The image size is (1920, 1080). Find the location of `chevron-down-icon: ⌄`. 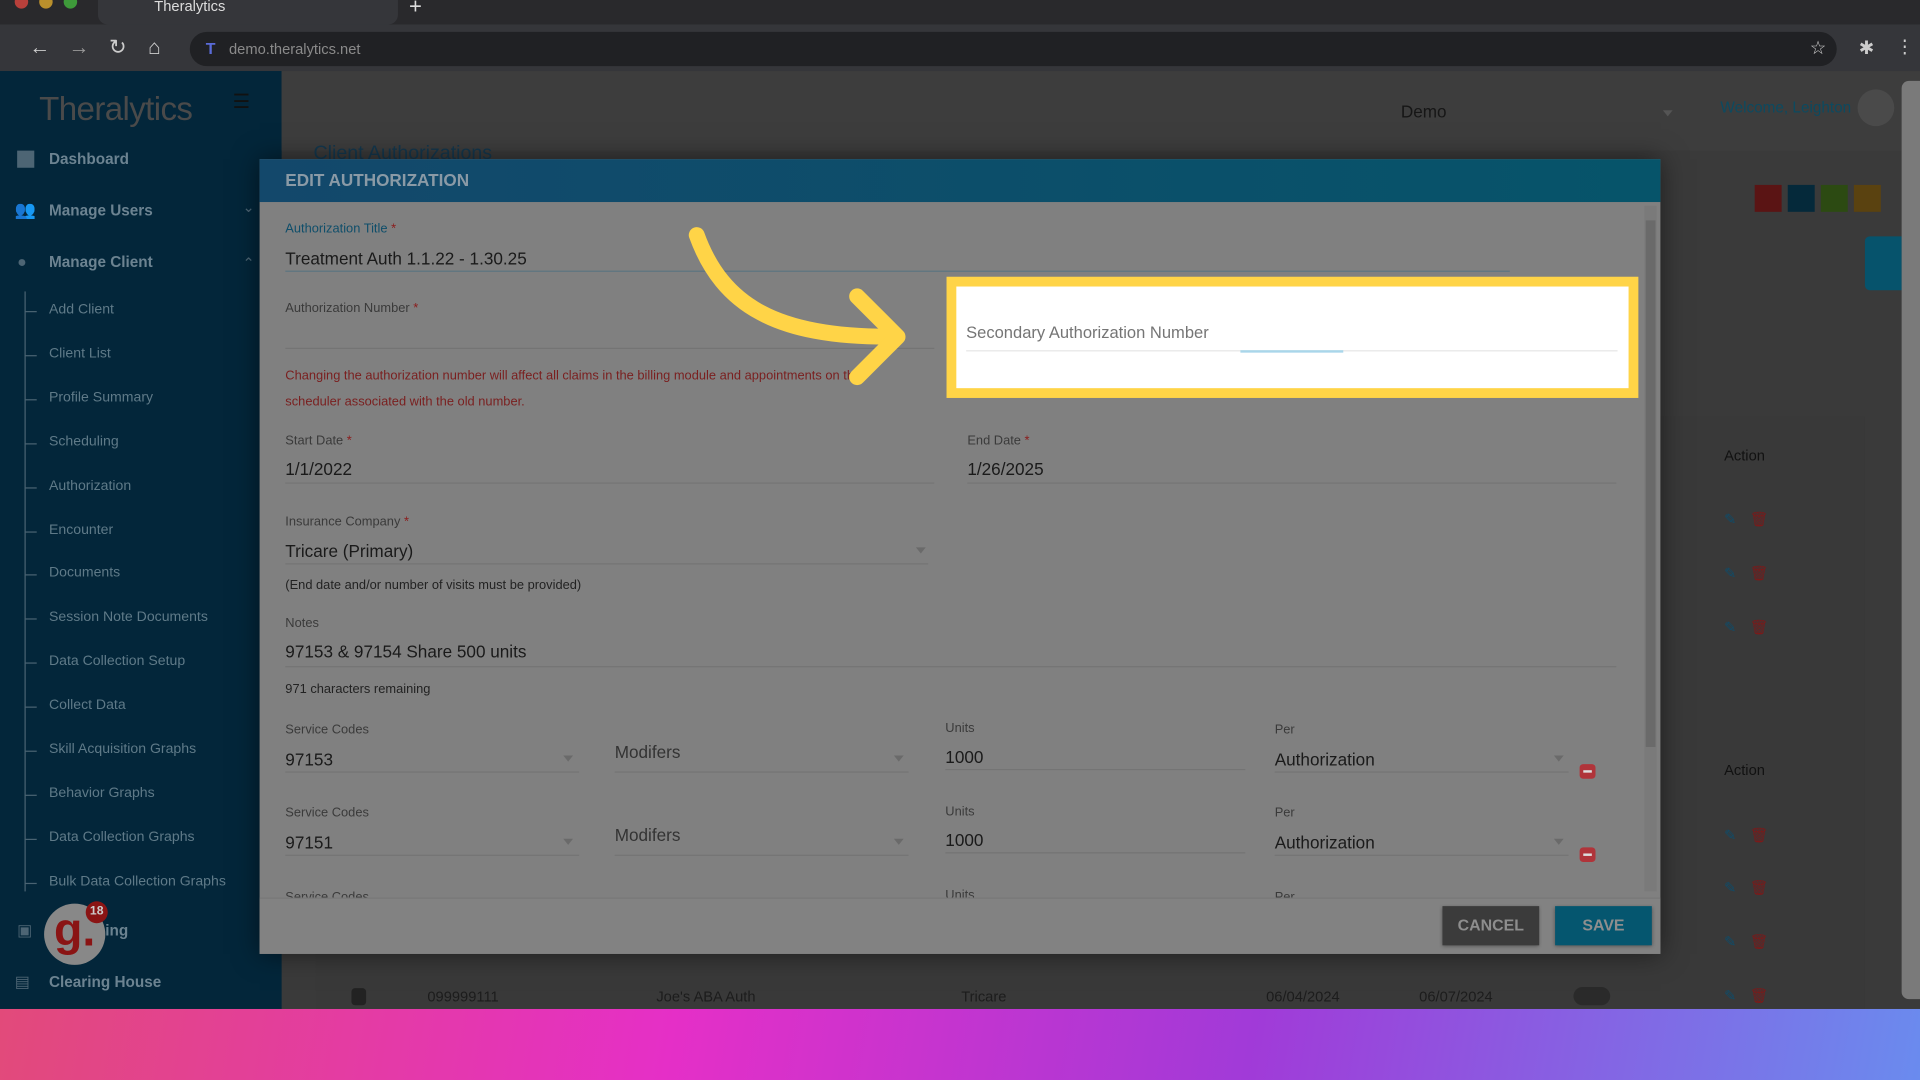

chevron-down-icon: ⌄ is located at coordinates (248, 207).